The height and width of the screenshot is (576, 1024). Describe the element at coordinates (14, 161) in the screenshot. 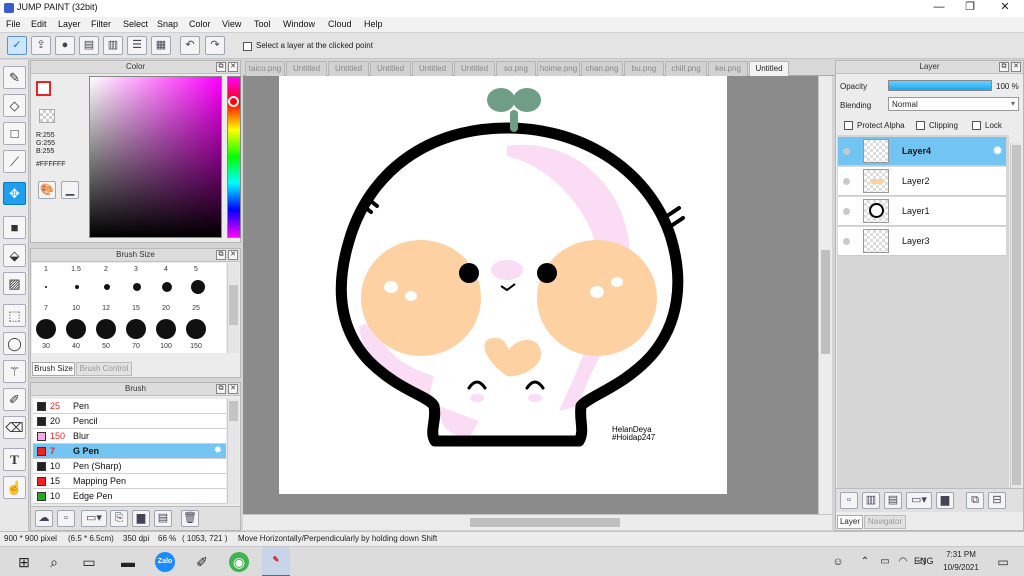

I see `tool-line: ⟋` at that location.